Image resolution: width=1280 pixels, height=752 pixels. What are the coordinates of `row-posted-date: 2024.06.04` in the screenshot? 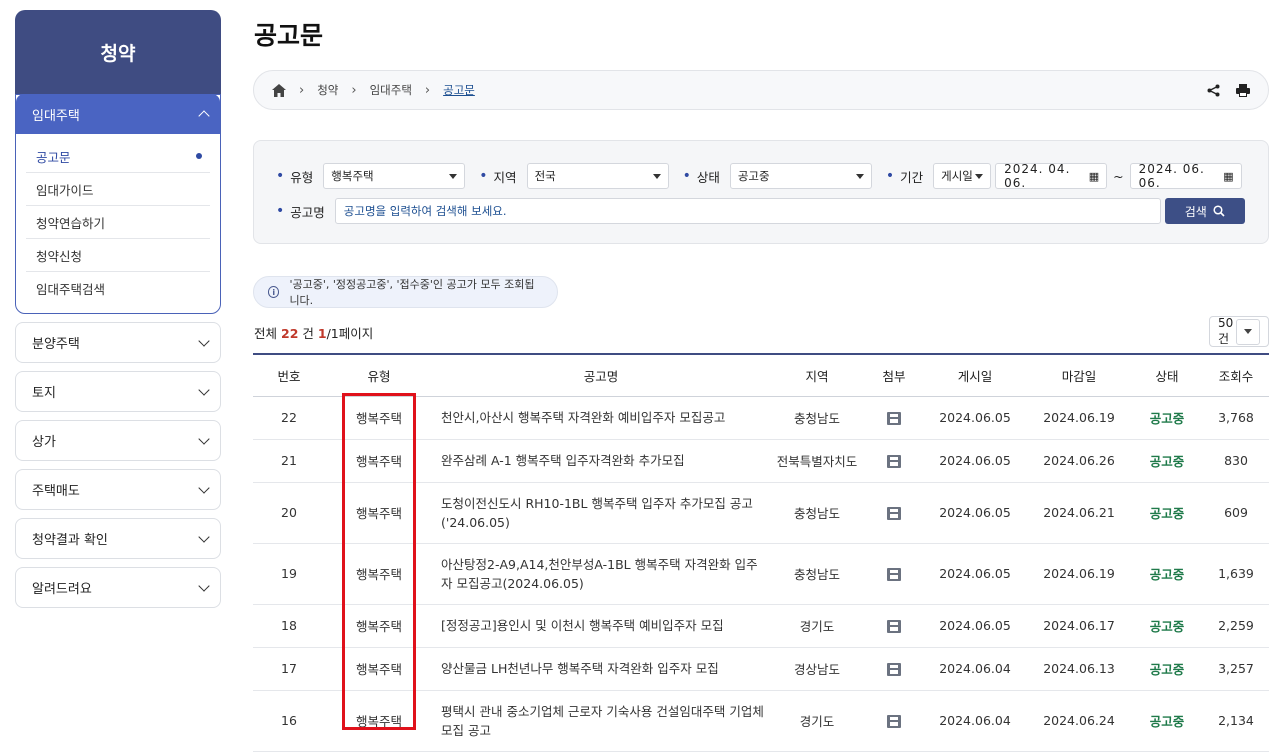 It's located at (975, 669).